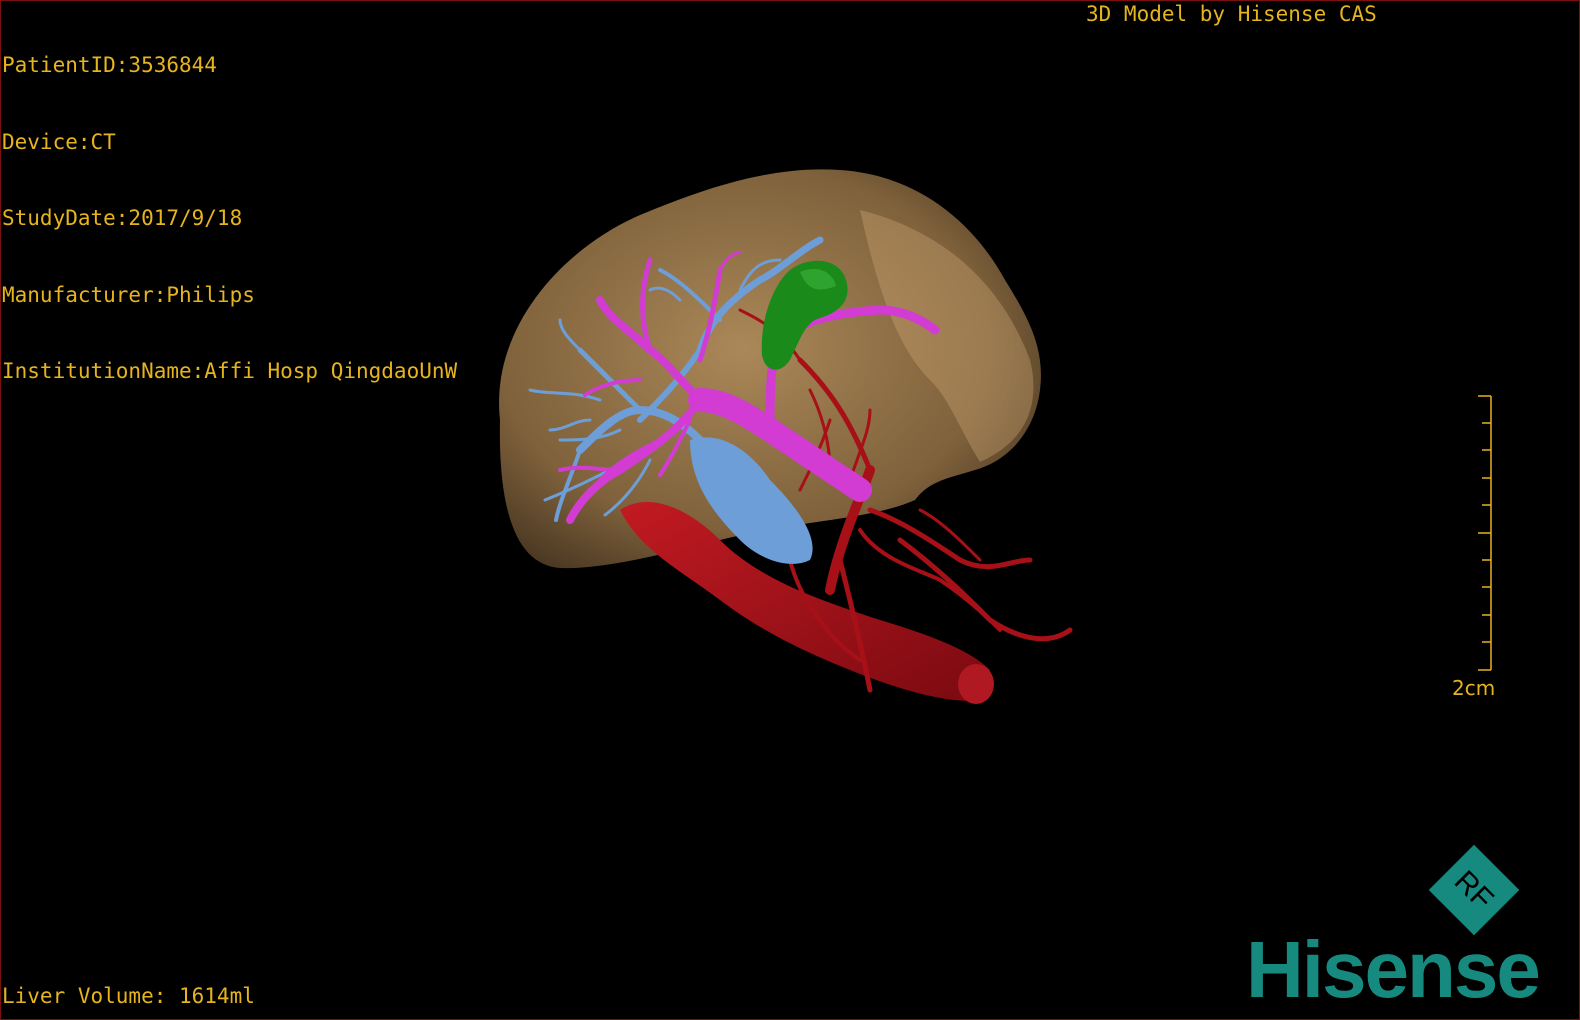  Describe the element at coordinates (59, 141) in the screenshot. I see `device-text: Device:CT` at that location.